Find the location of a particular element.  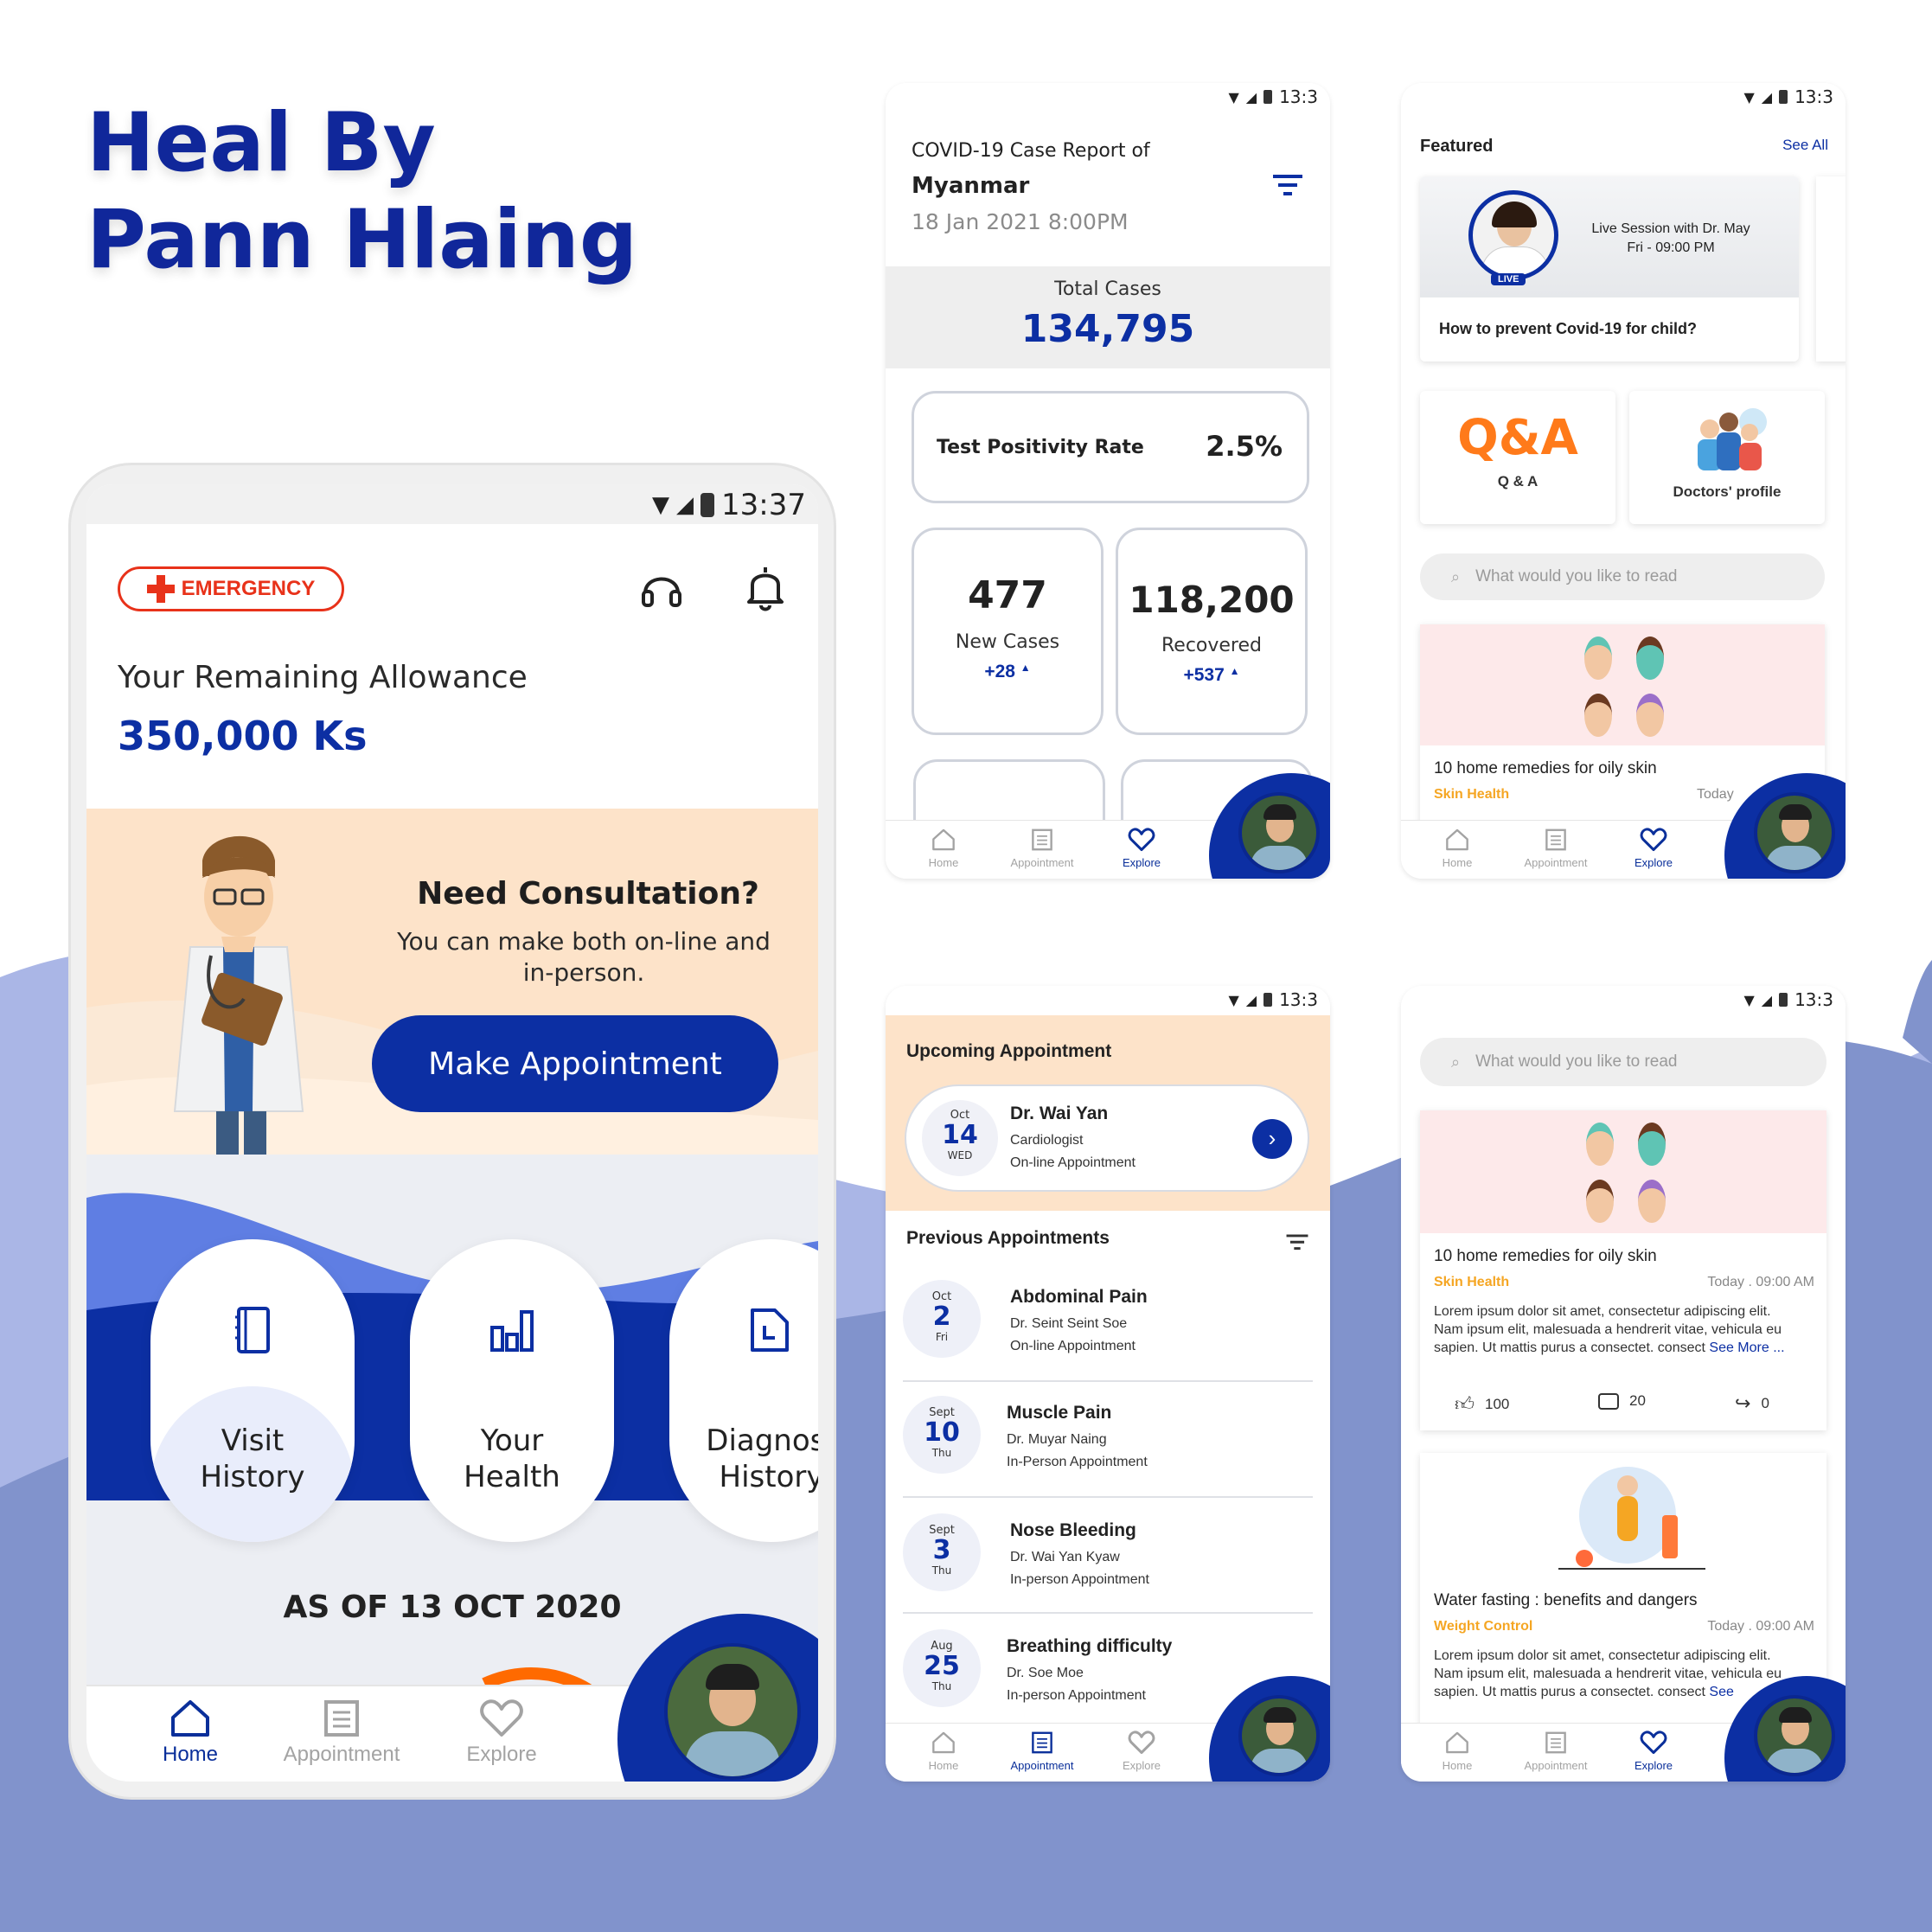

emergency-button: EMERGENCY is located at coordinates (231, 588).